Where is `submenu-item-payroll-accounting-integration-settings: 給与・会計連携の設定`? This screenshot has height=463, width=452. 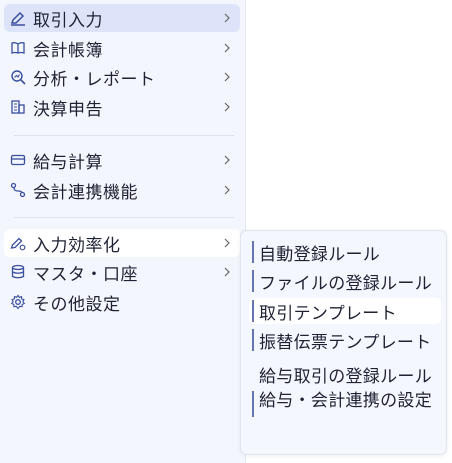
submenu-item-payroll-accounting-integration-settings: 給与・会計連携の設定 is located at coordinates (345, 414).